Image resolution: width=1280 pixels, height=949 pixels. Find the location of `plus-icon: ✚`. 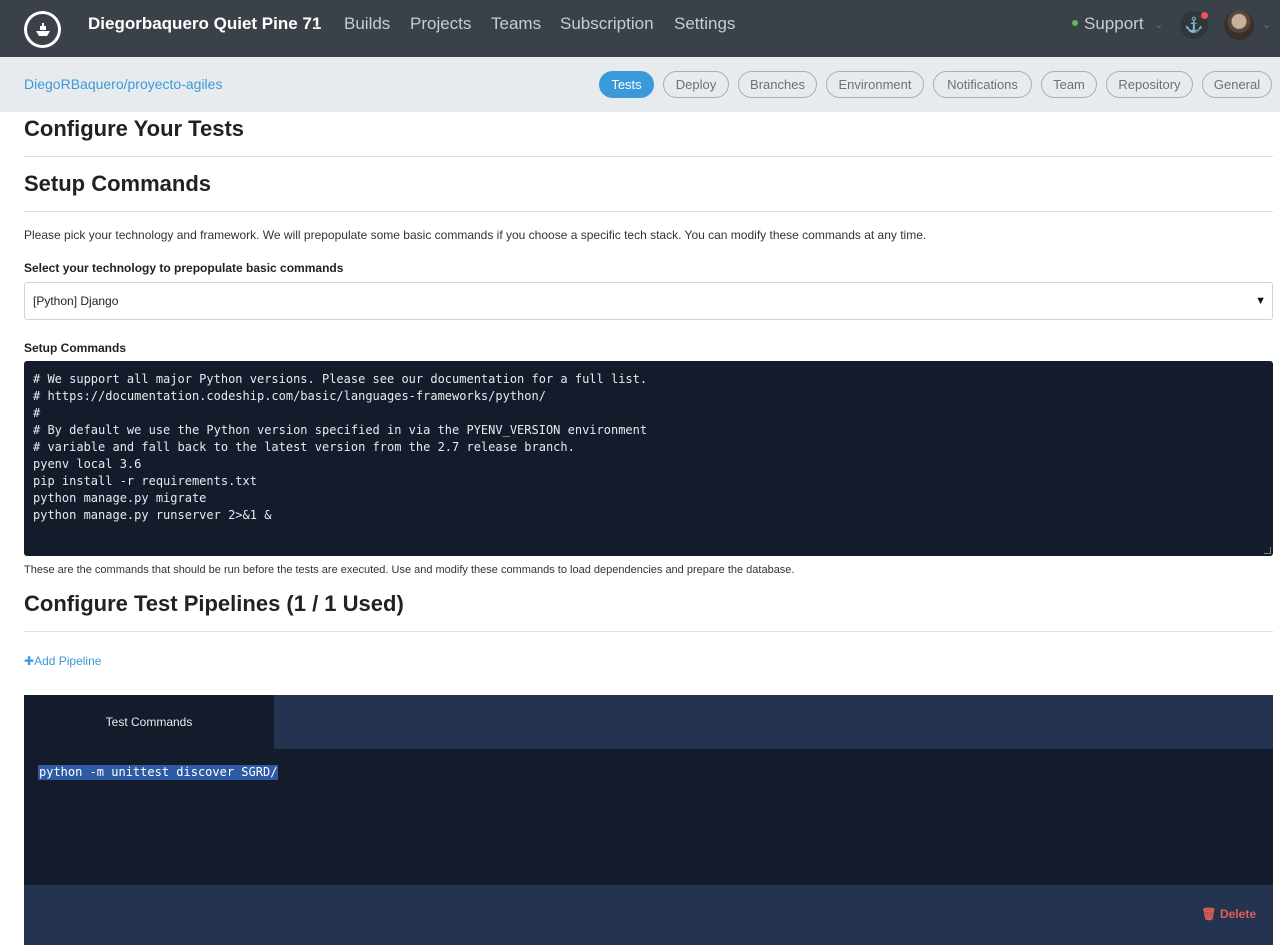

plus-icon: ✚ is located at coordinates (29, 661).